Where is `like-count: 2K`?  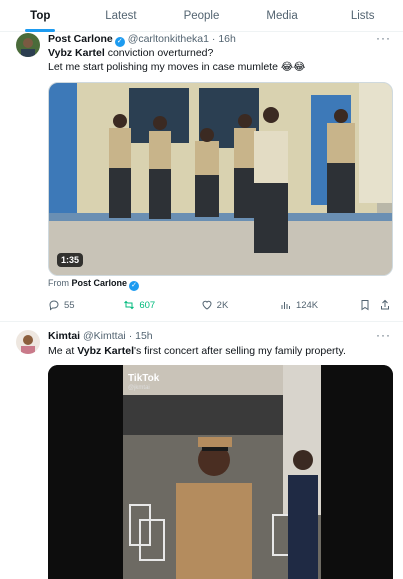
like-count: 2K is located at coordinates (222, 305).